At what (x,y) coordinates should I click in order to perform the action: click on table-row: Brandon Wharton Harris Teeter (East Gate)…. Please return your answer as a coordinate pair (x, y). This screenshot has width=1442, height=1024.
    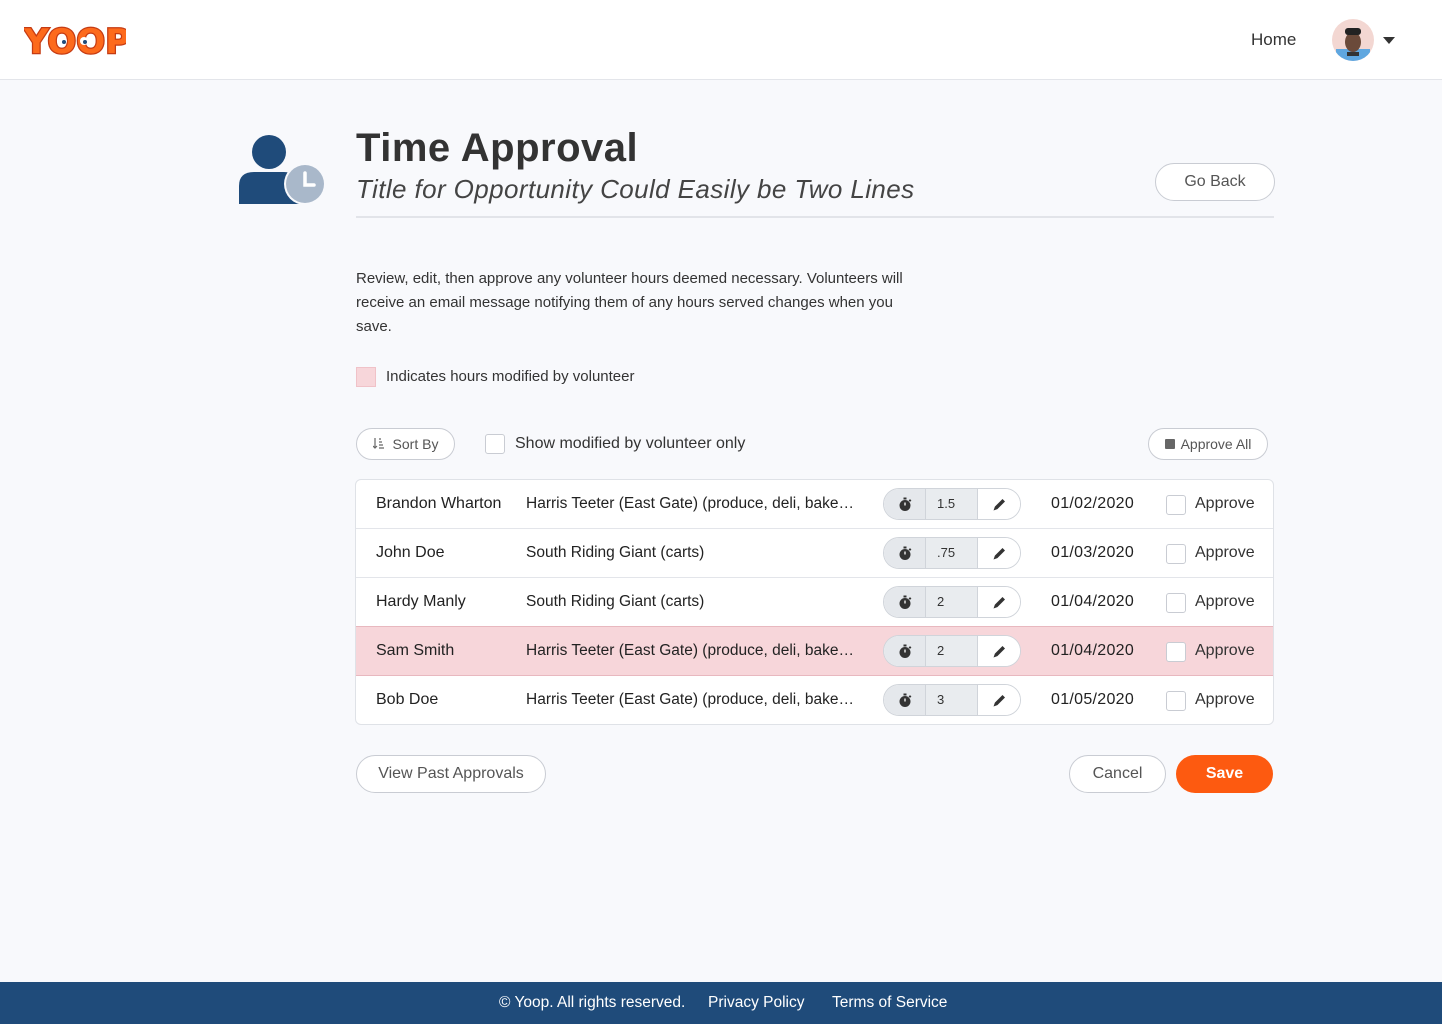
    Looking at the image, I should click on (814, 504).